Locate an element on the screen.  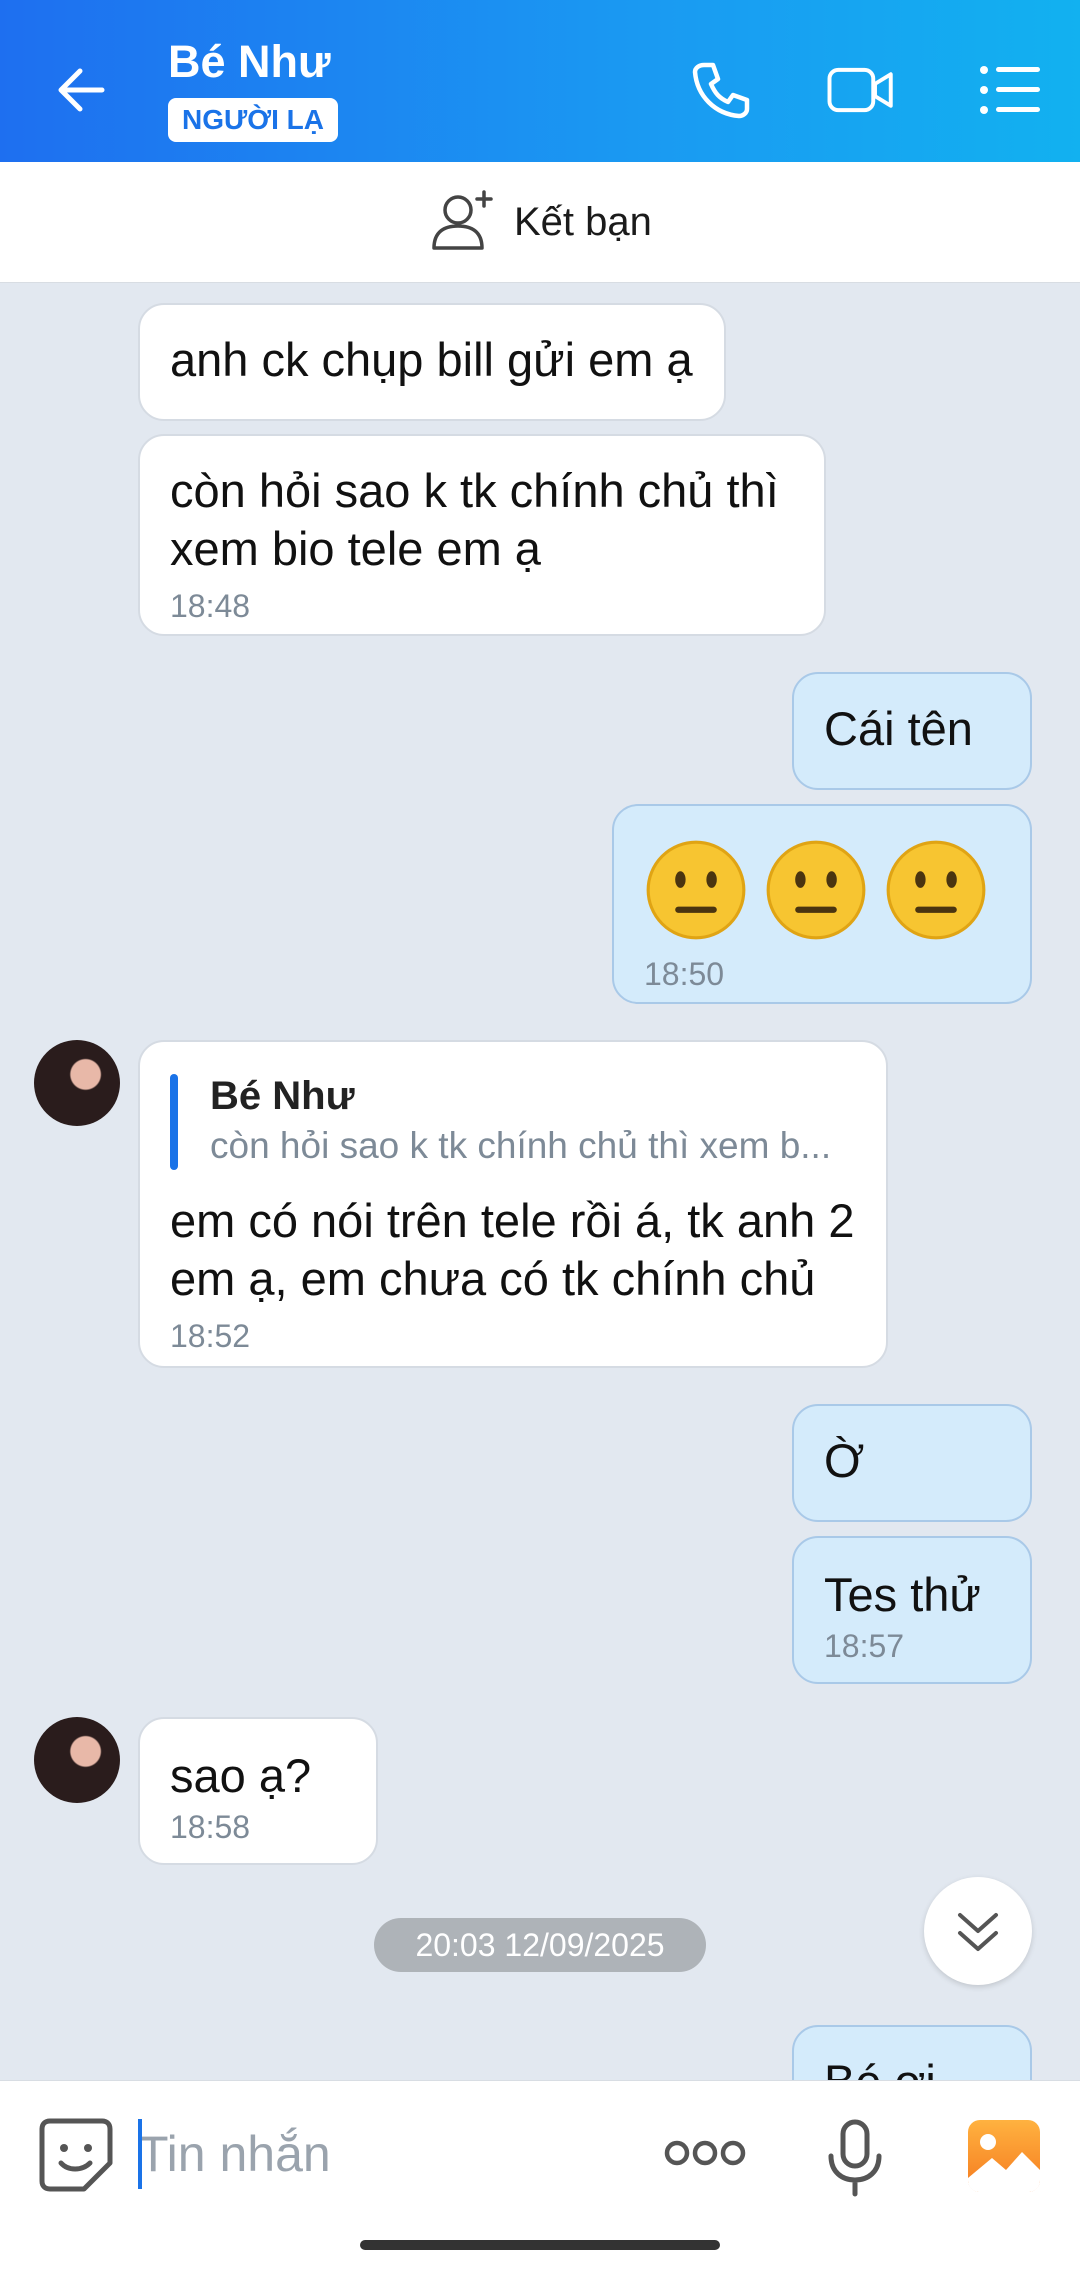
message-bubble-outgoing: Cái tên is located at coordinates (912, 731).